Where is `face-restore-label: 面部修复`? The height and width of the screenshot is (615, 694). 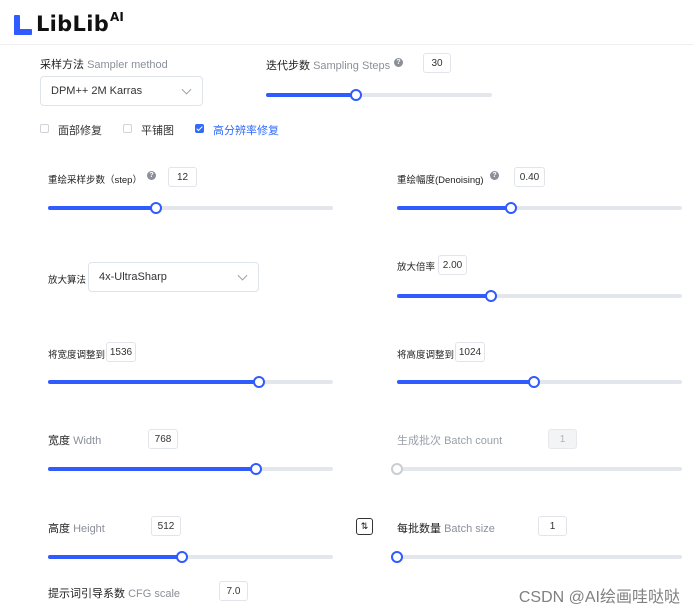 face-restore-label: 面部修复 is located at coordinates (80, 130).